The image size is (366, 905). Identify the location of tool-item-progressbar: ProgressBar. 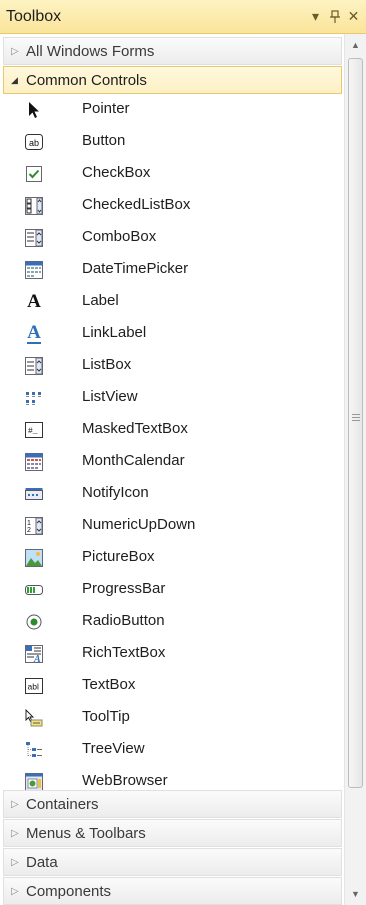
(172, 590).